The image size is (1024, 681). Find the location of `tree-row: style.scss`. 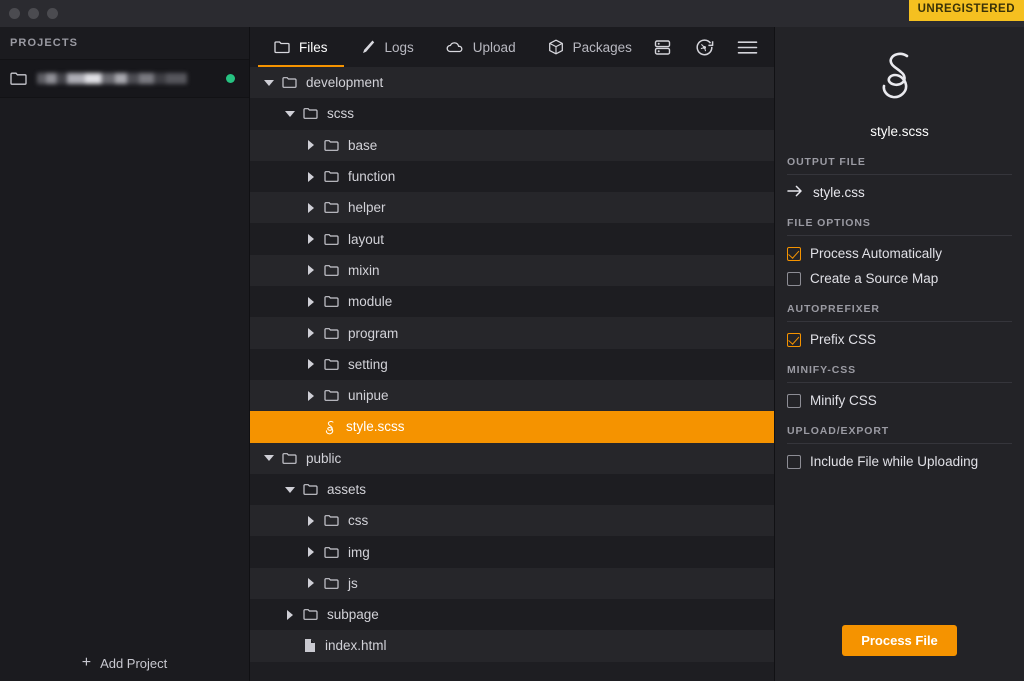

tree-row: style.scss is located at coordinates (512, 427).